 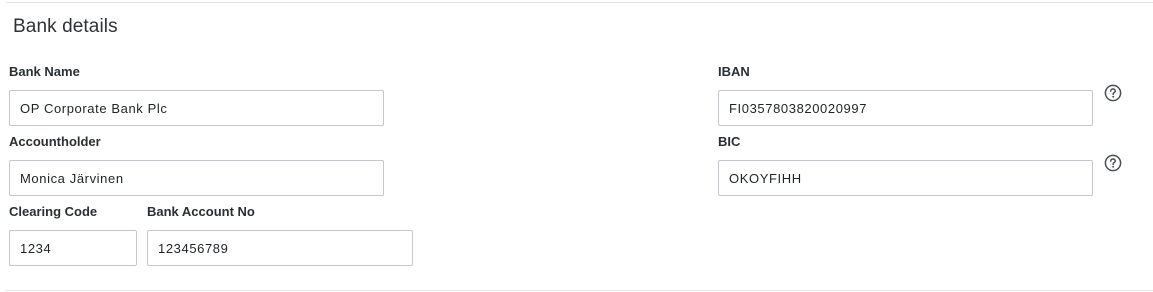 What do you see at coordinates (579, 2) in the screenshot?
I see `top-divider` at bounding box center [579, 2].